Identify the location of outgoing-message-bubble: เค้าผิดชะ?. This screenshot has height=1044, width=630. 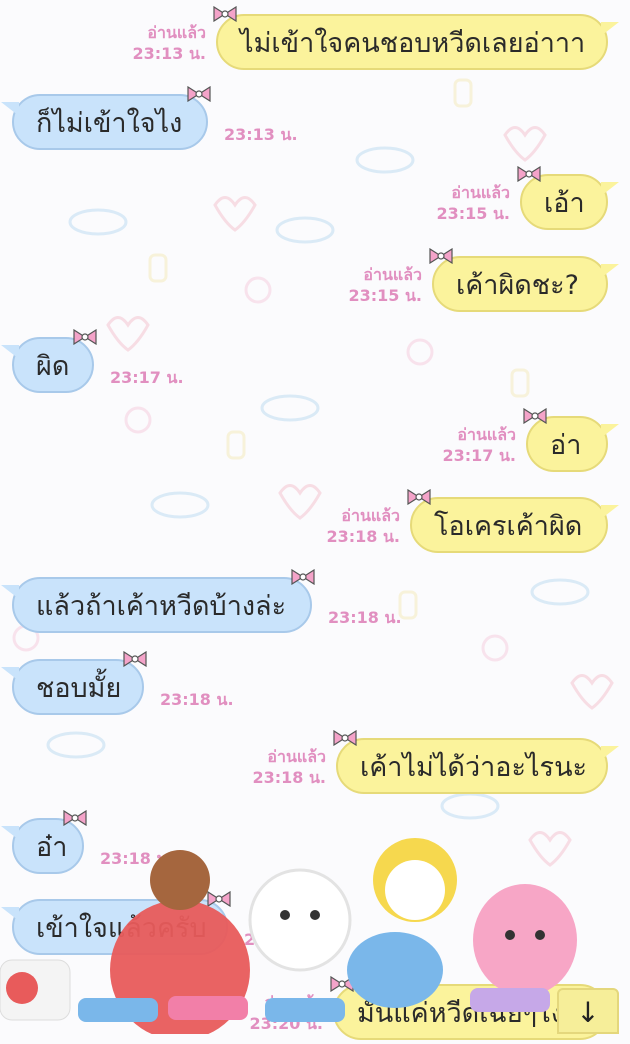
(524, 280).